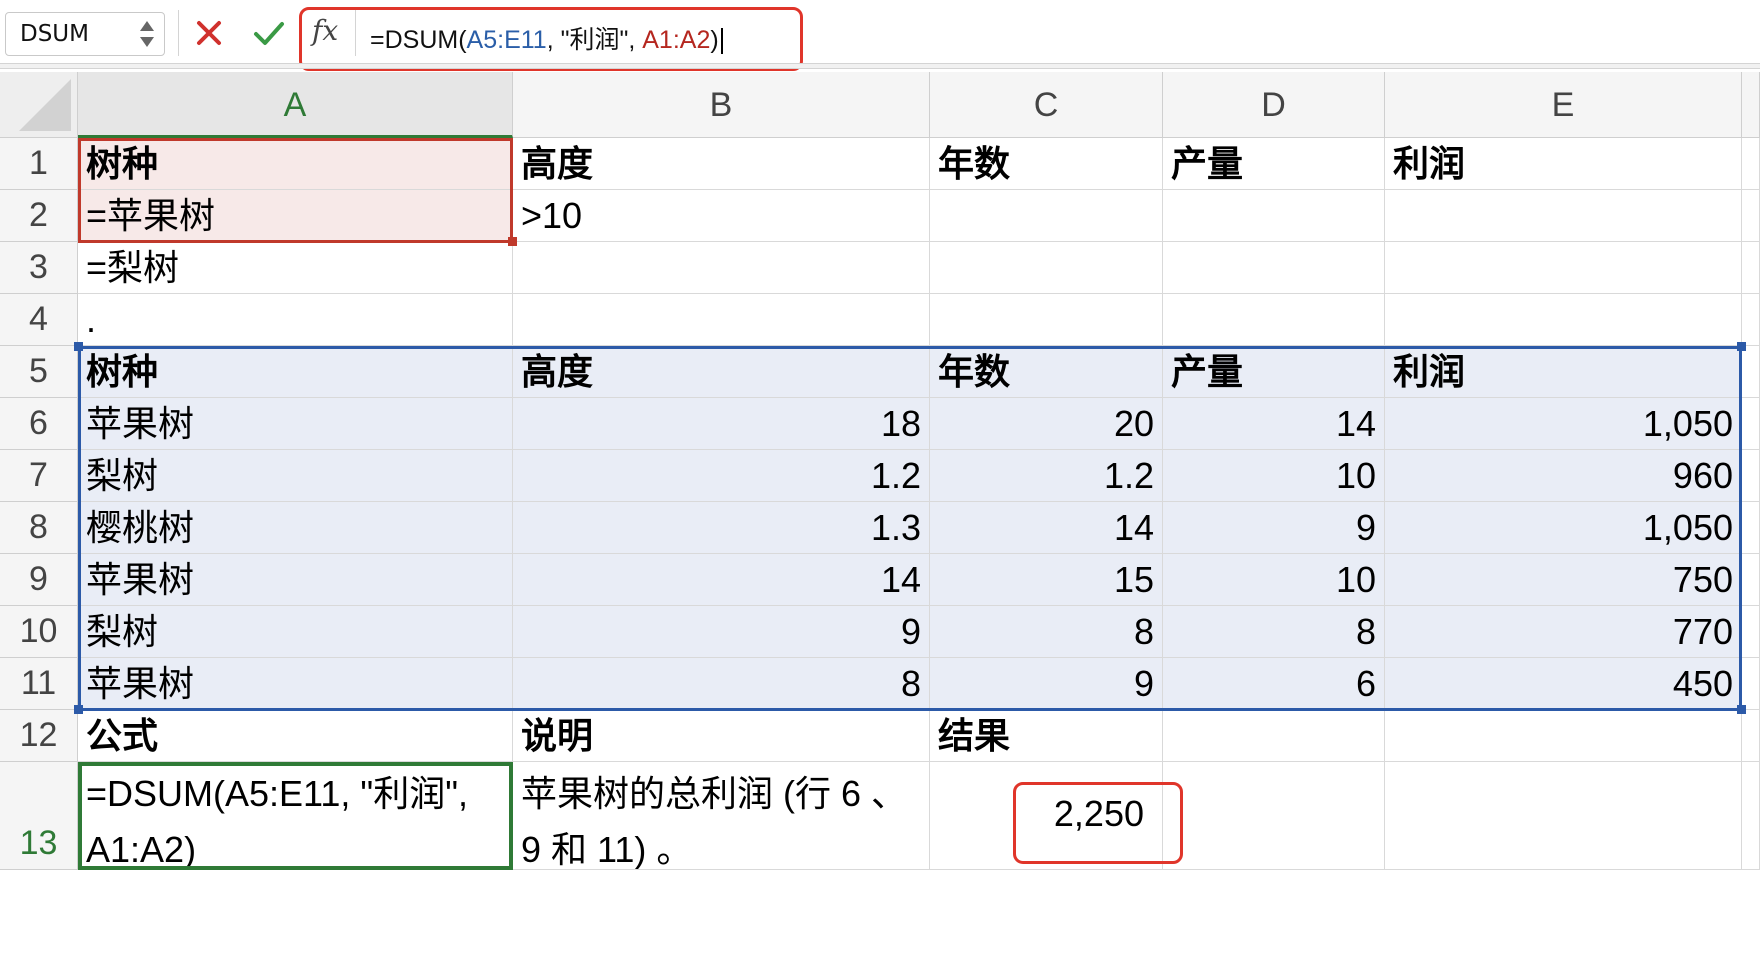 The height and width of the screenshot is (962, 1760). I want to click on cell-e1: 利润, so click(1563, 164).